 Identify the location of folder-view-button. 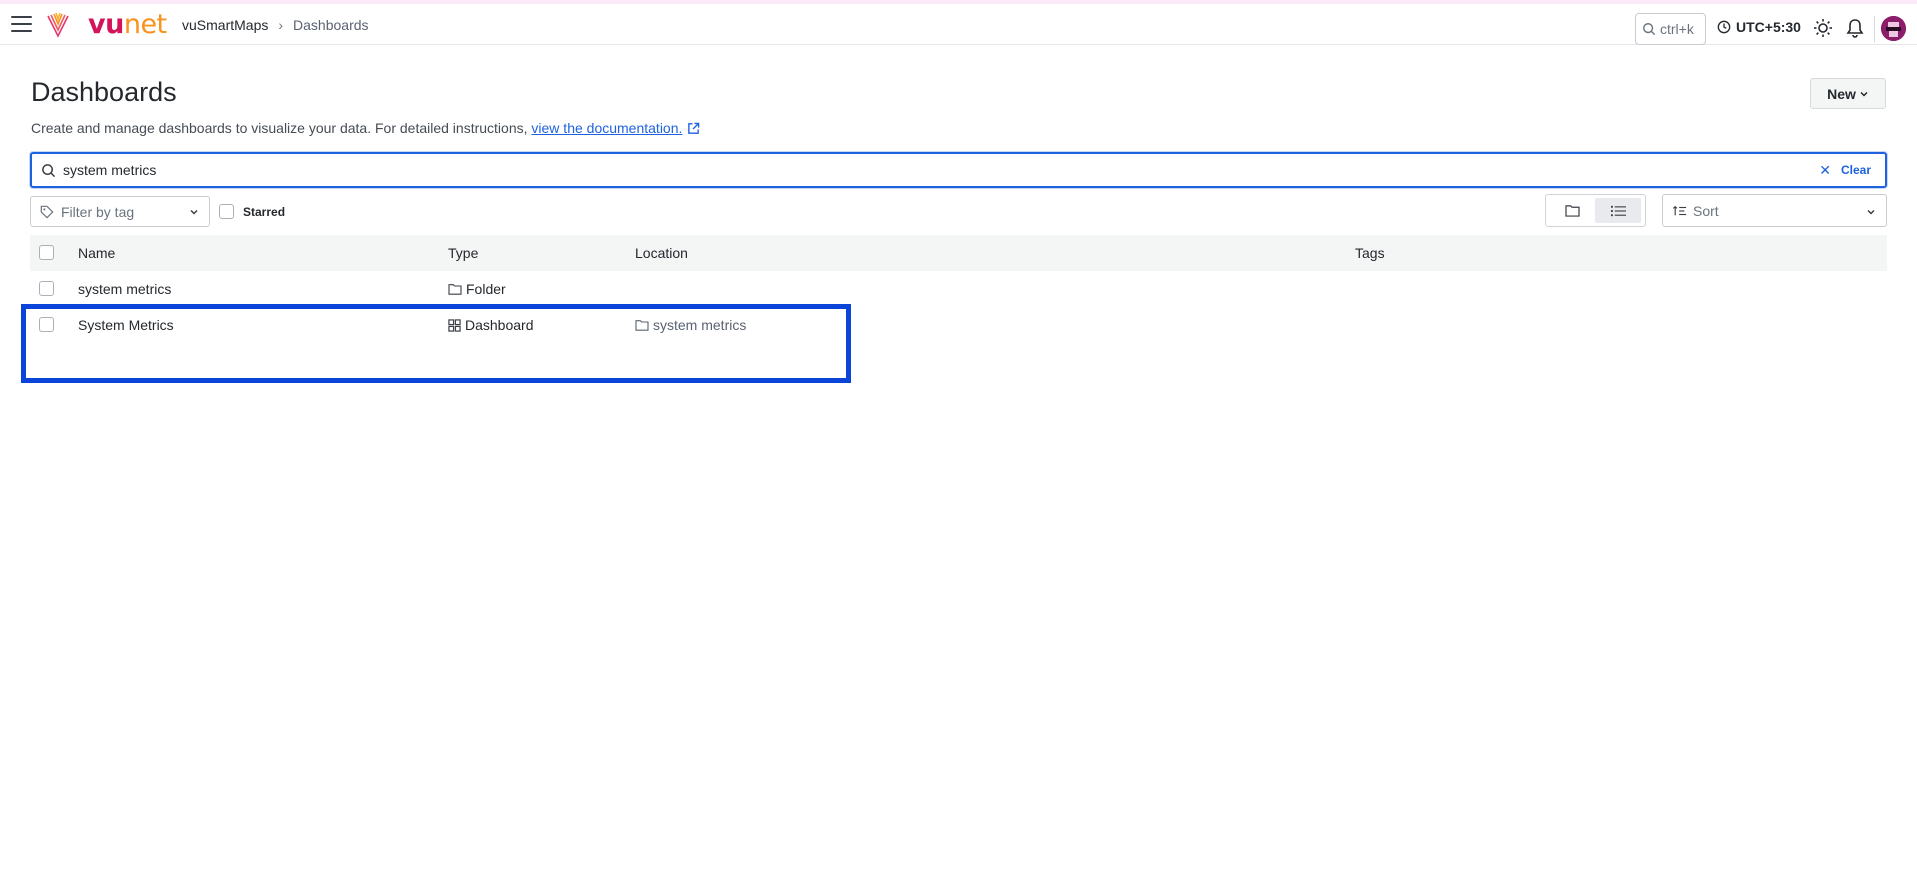
(1572, 210).